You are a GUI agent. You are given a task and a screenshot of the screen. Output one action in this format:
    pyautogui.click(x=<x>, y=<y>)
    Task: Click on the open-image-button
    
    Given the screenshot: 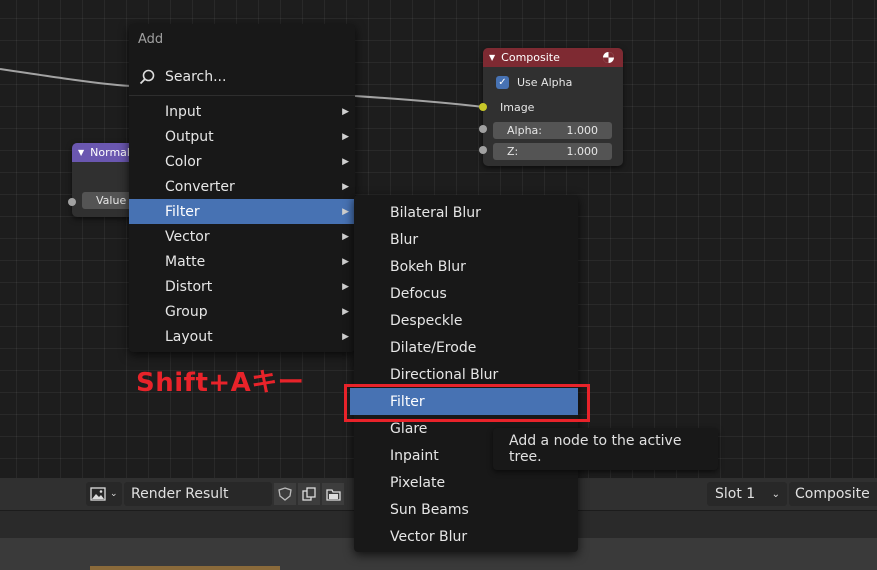 What is the action you would take?
    pyautogui.click(x=333, y=494)
    